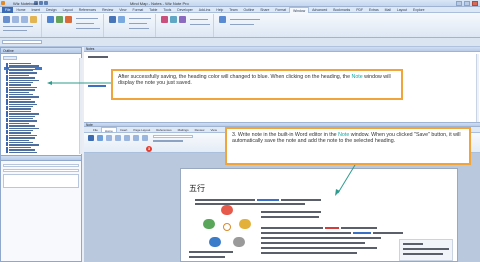 The height and width of the screenshot is (262, 480). Describe the element at coordinates (168, 141) in the screenshot. I see `format-row` at that location.